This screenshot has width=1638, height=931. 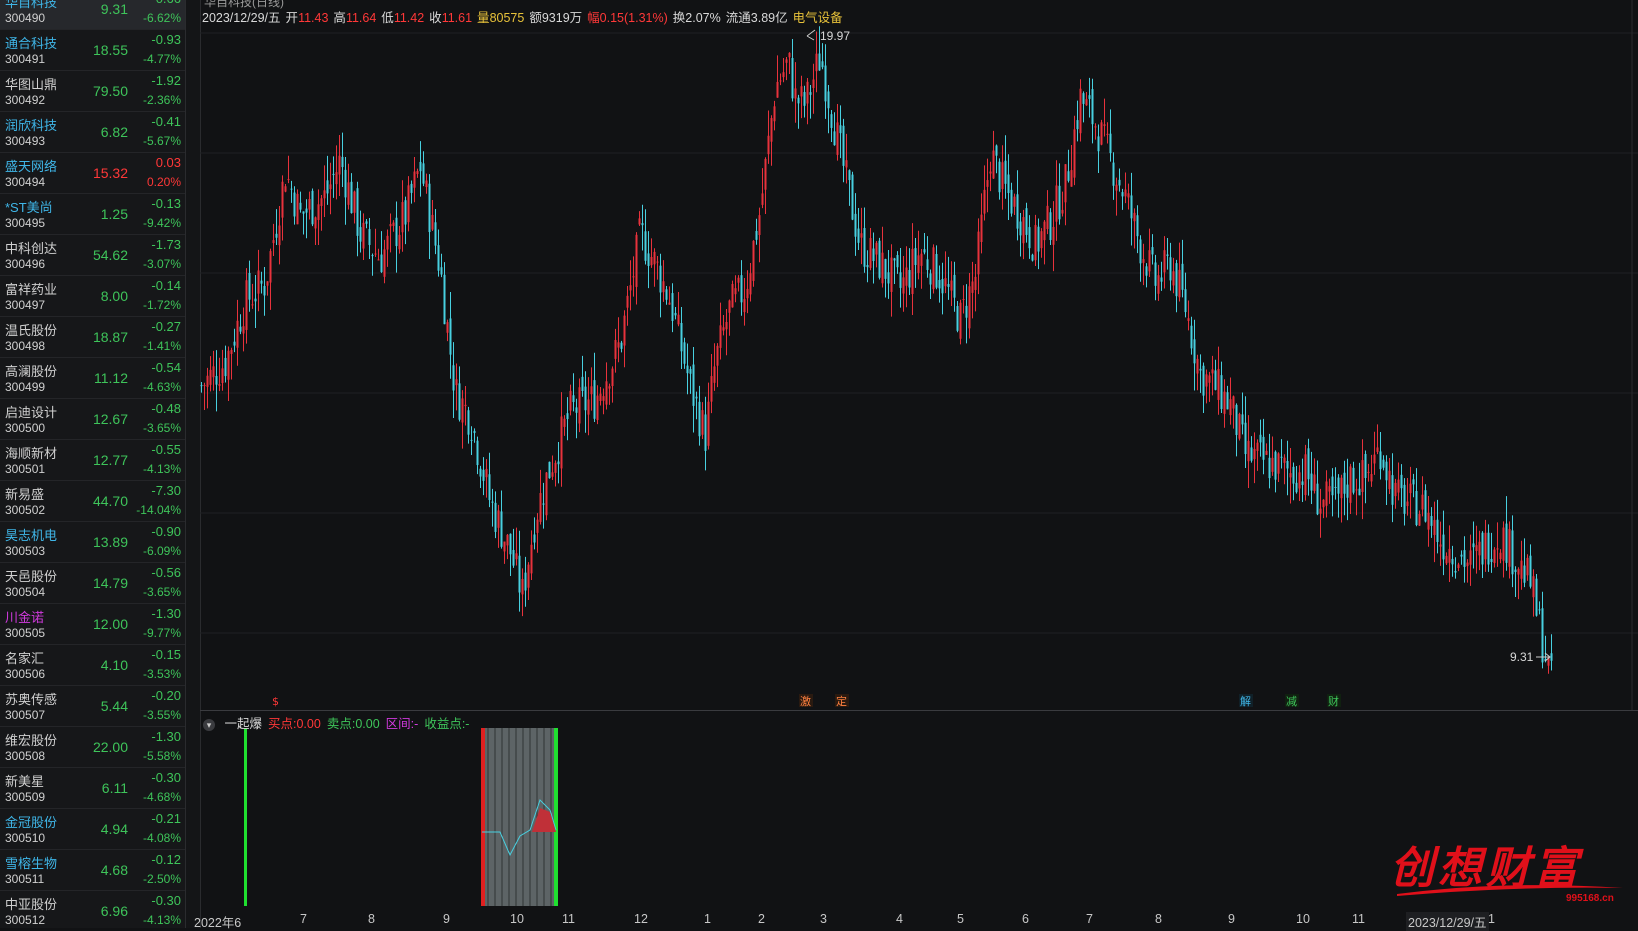 I want to click on stock-row: 名家汇 300506 4.10 -0.15 -3.53%, so click(x=92, y=665).